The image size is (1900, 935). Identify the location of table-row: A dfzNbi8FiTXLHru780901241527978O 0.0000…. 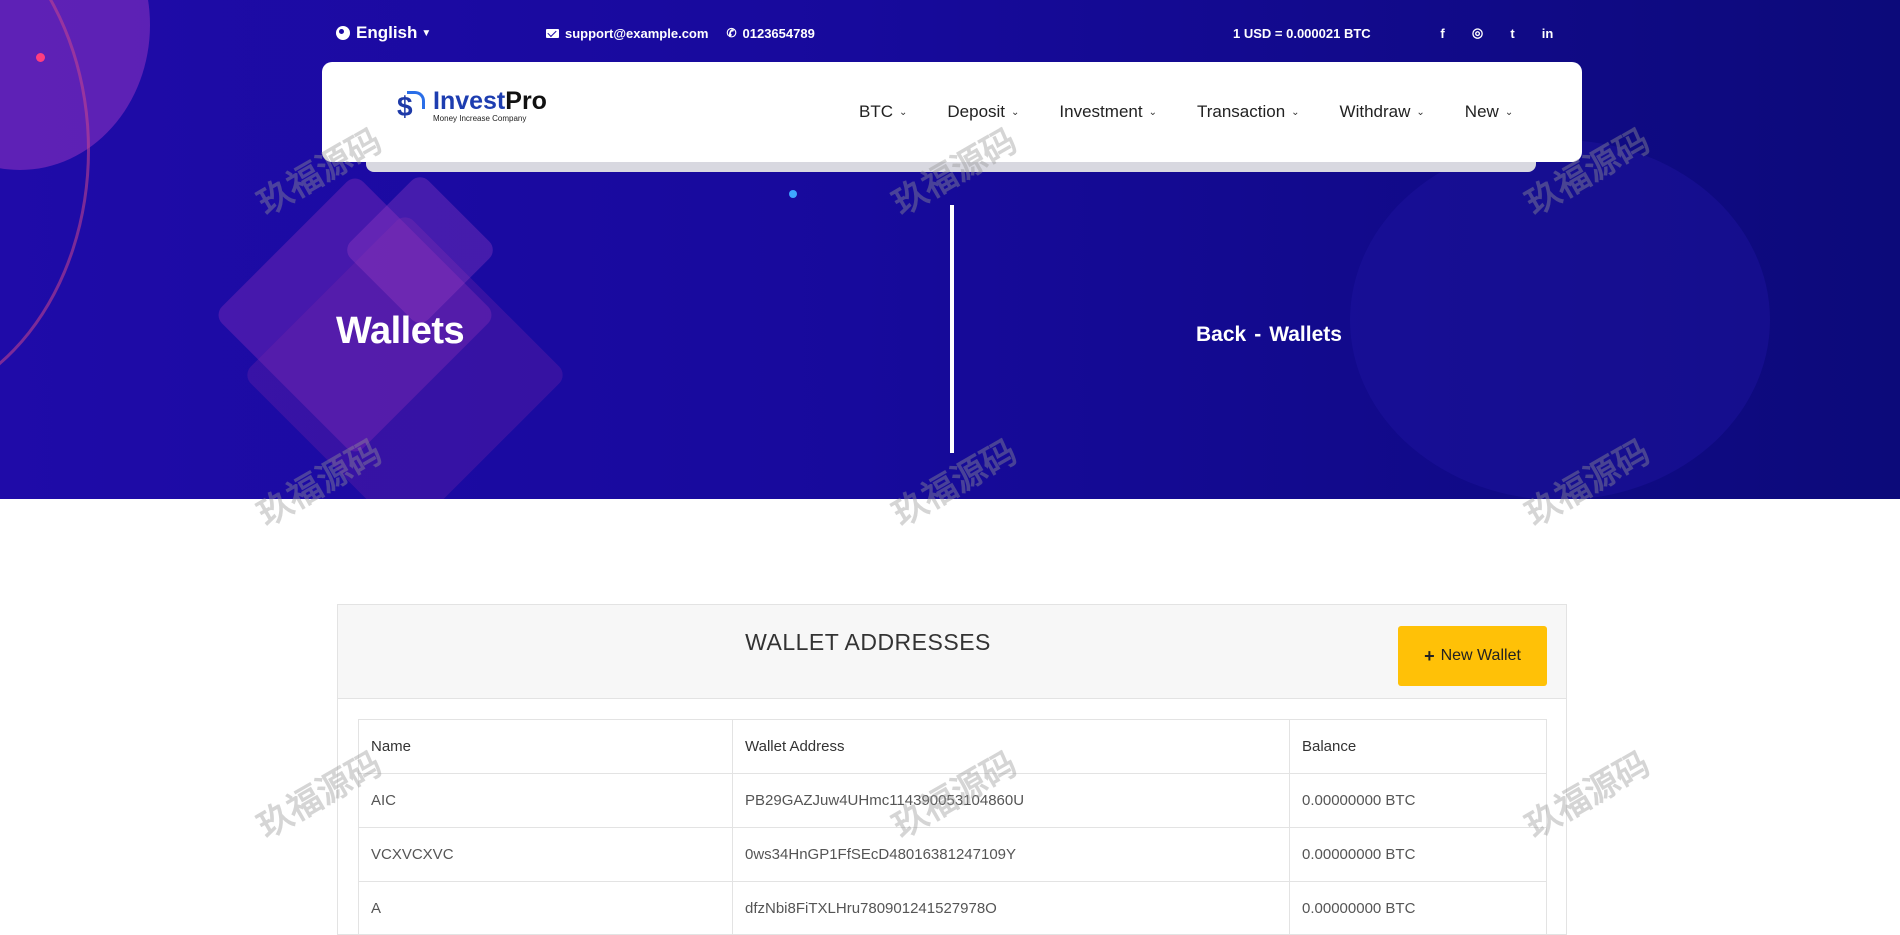
(952, 908).